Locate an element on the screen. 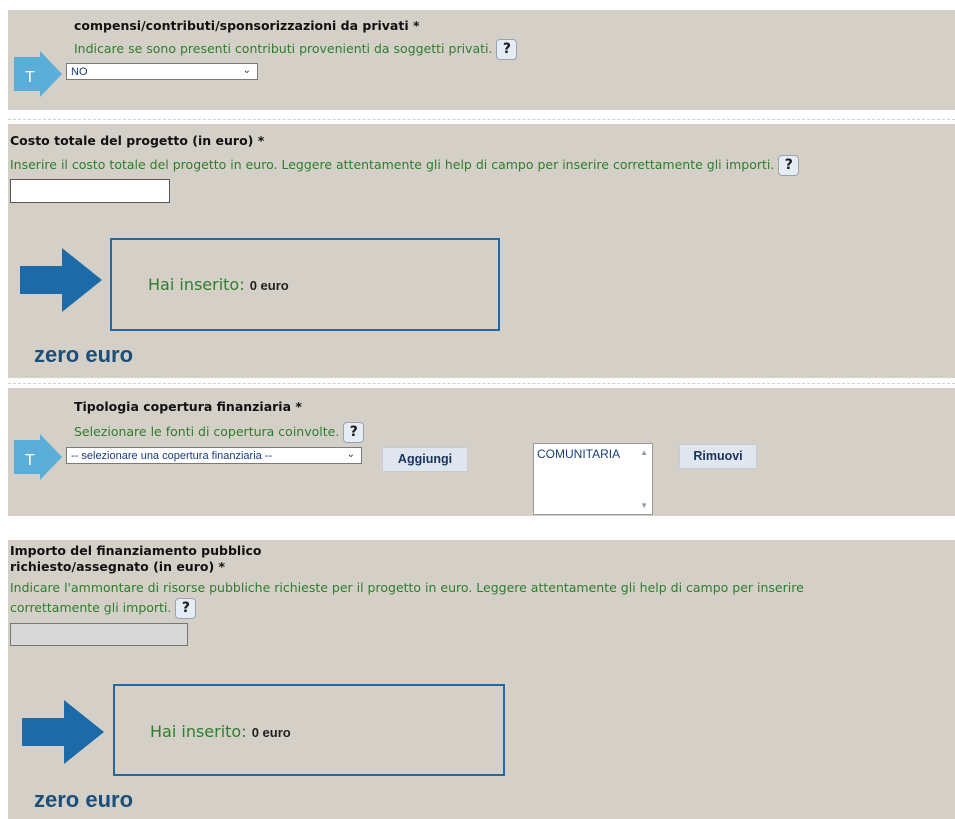 The width and height of the screenshot is (955, 819). financial-coverage-title: Tipologia copertura finanziaria * is located at coordinates (188, 406).